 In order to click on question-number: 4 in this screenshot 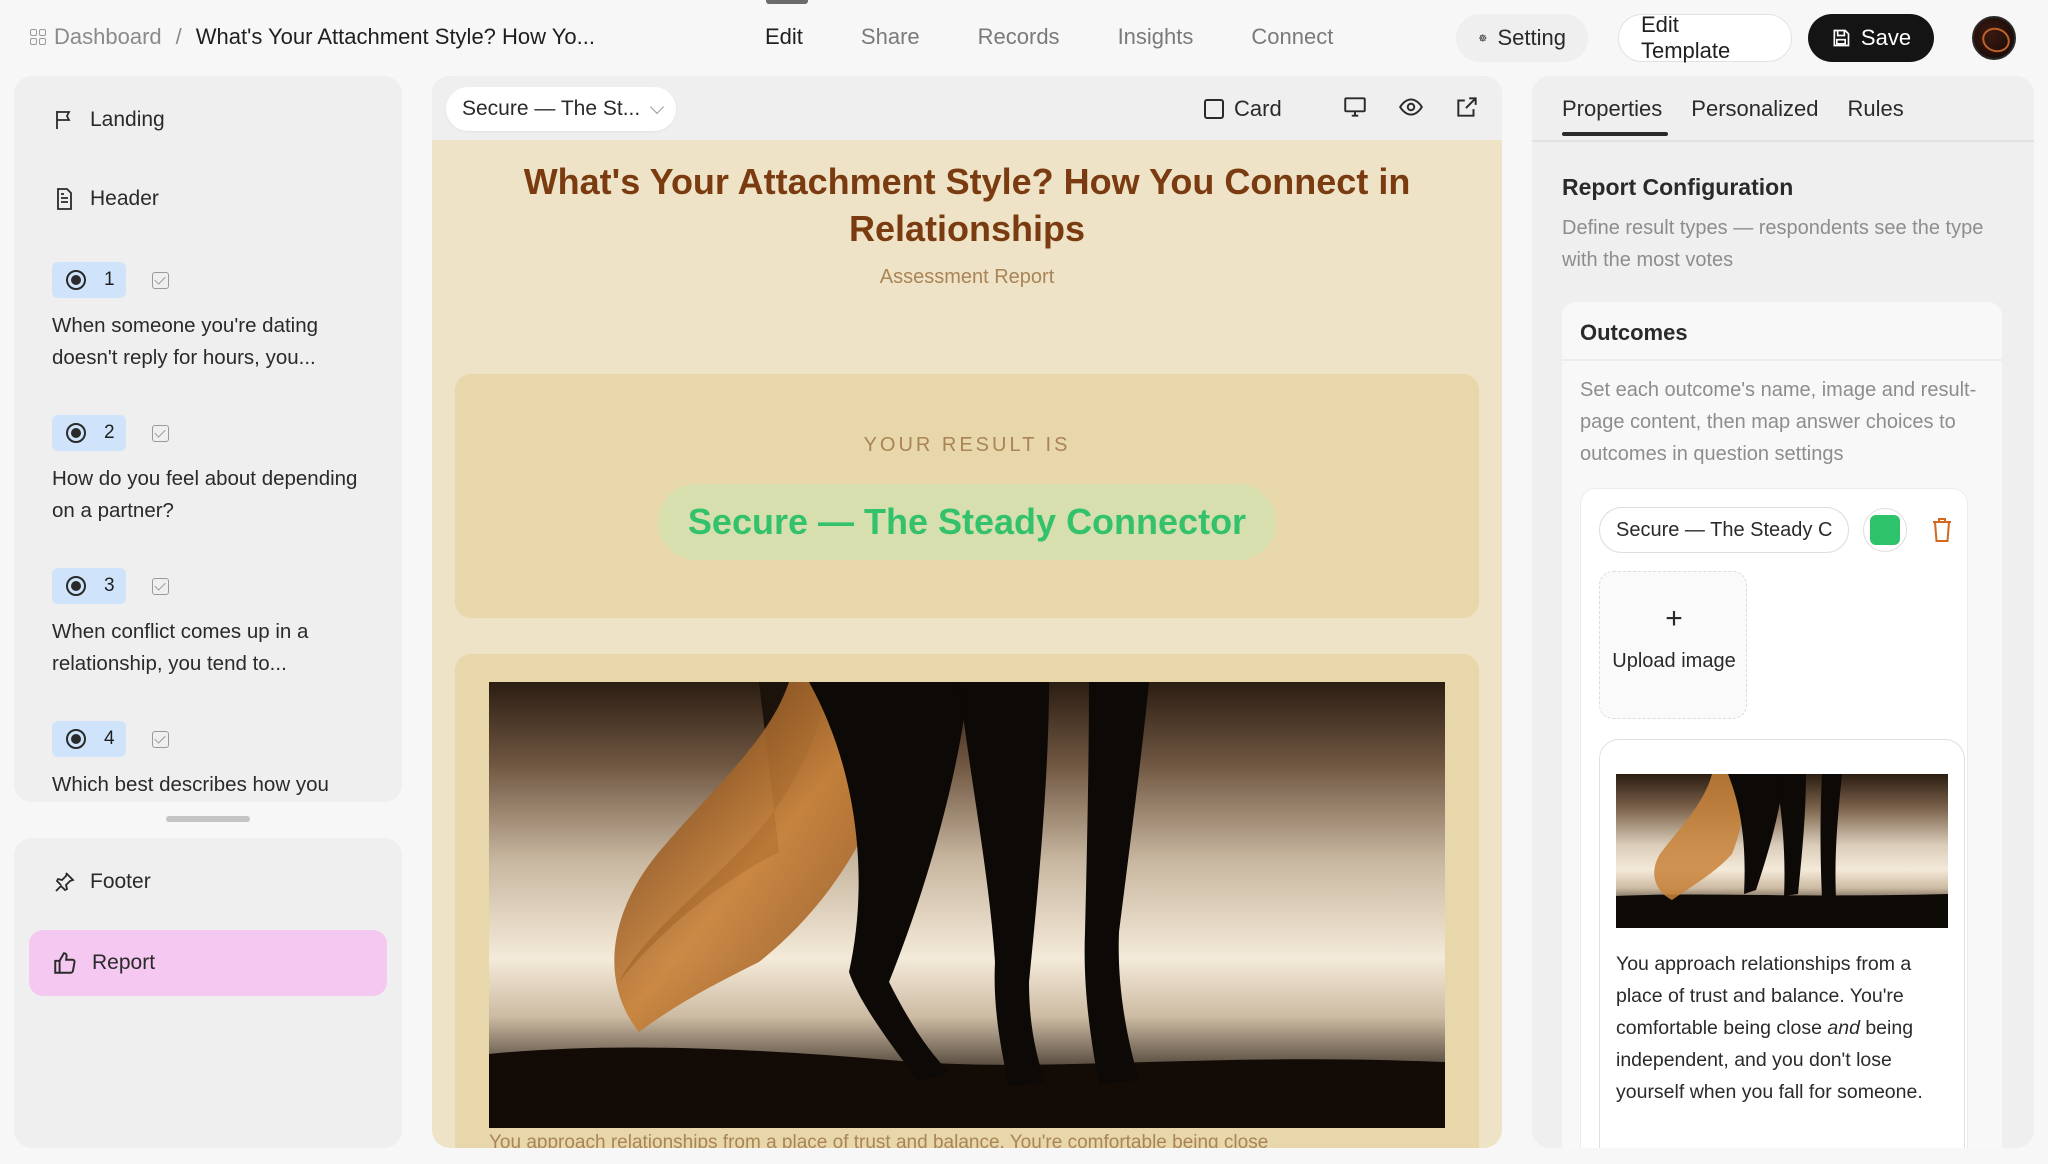, I will do `click(109, 738)`.